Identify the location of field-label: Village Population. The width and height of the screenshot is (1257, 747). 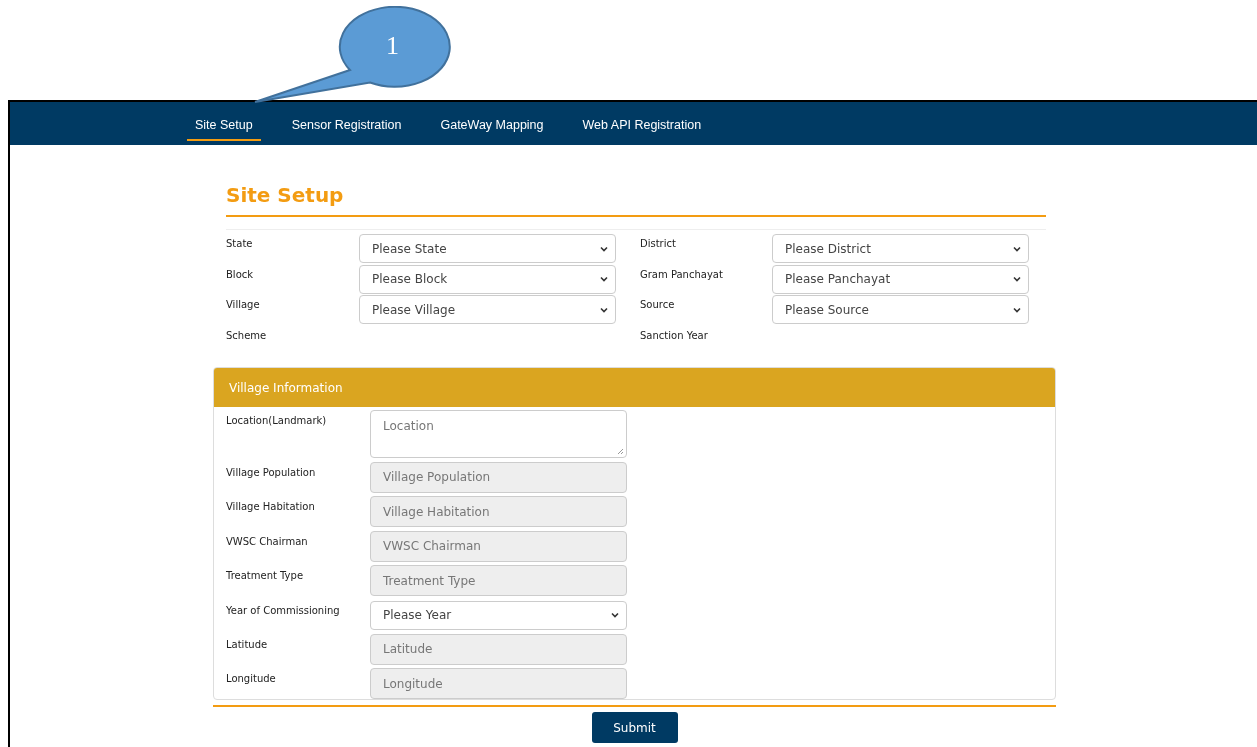
(271, 472).